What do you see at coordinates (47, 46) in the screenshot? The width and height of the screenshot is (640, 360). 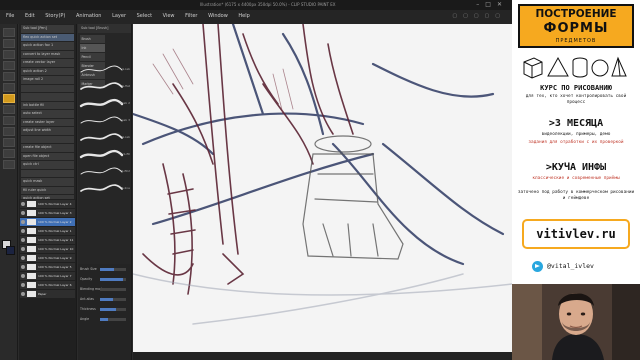 I see `list-item: quick action fav 1` at bounding box center [47, 46].